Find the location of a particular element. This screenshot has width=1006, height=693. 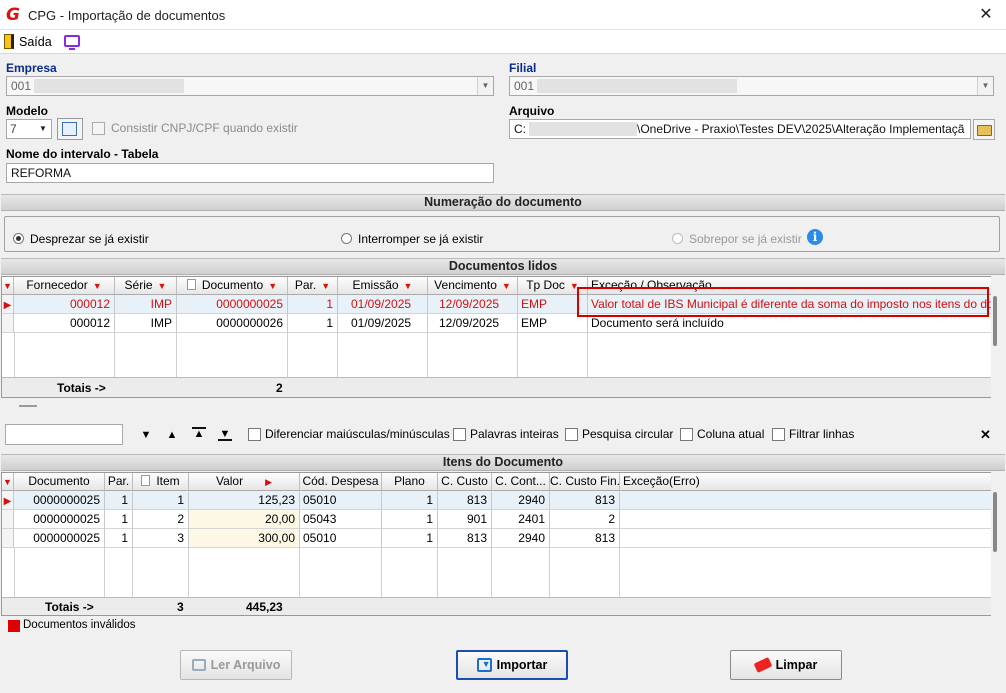

col-fornecedor: Fornecedor ▼ is located at coordinates (64, 286).